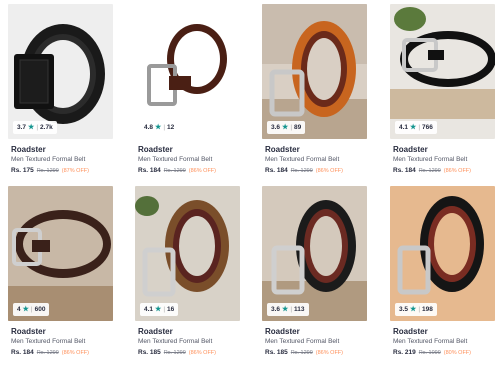  What do you see at coordinates (40, 309) in the screenshot?
I see `rating-count: 600` at bounding box center [40, 309].